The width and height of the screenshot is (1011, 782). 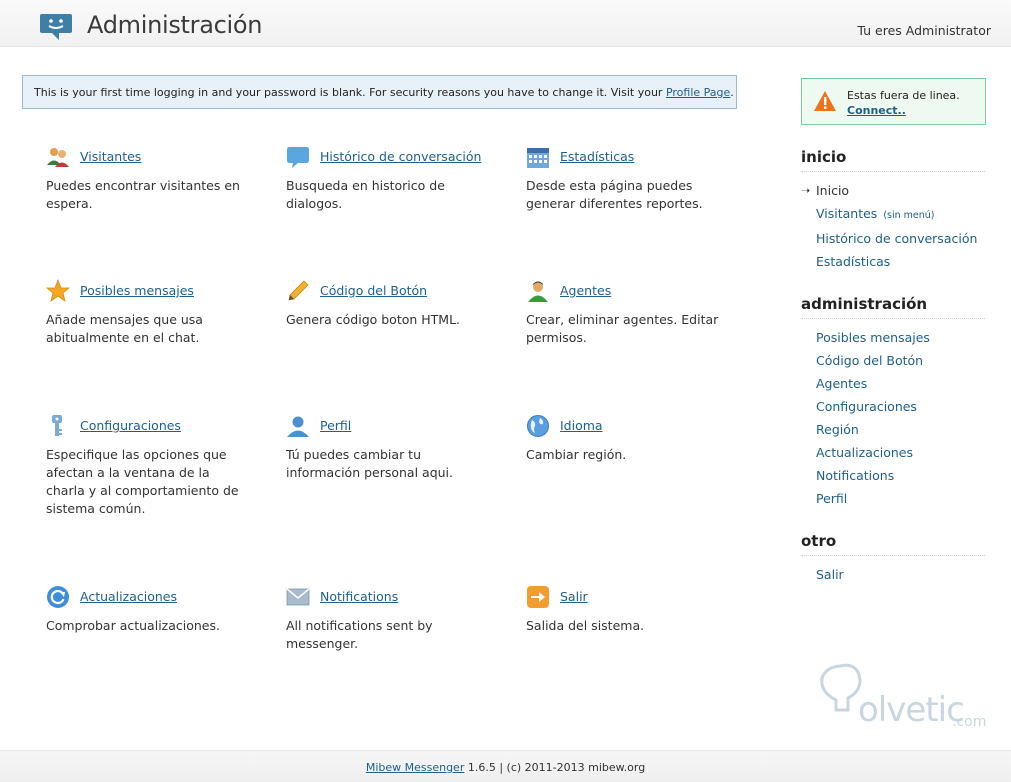 I want to click on sidebar-item-inicio: Inicio, so click(x=832, y=190).